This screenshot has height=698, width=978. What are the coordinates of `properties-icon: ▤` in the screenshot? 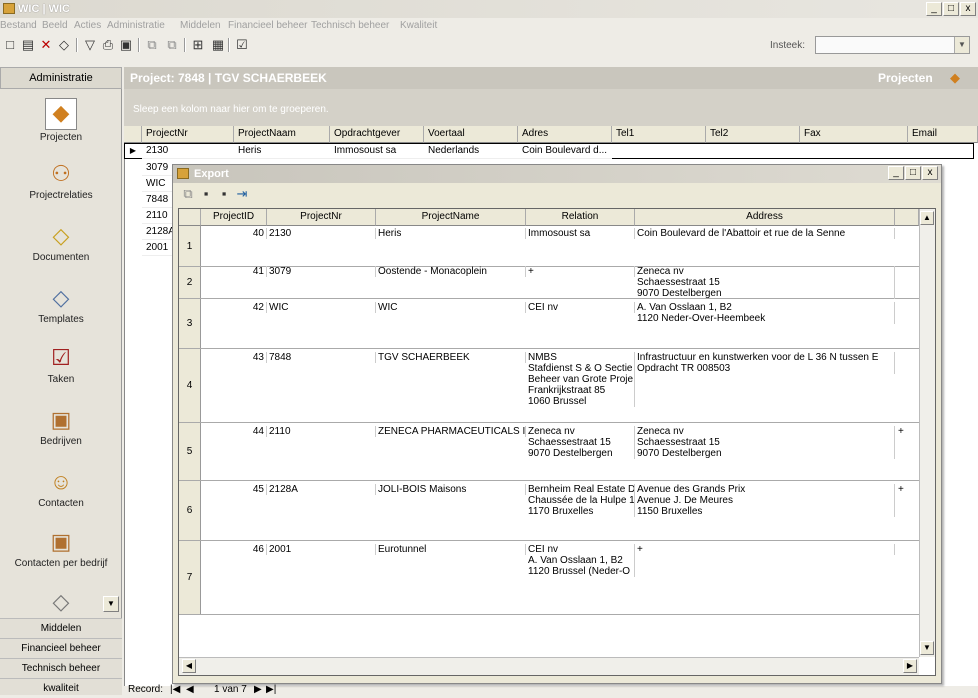 It's located at (28, 45).